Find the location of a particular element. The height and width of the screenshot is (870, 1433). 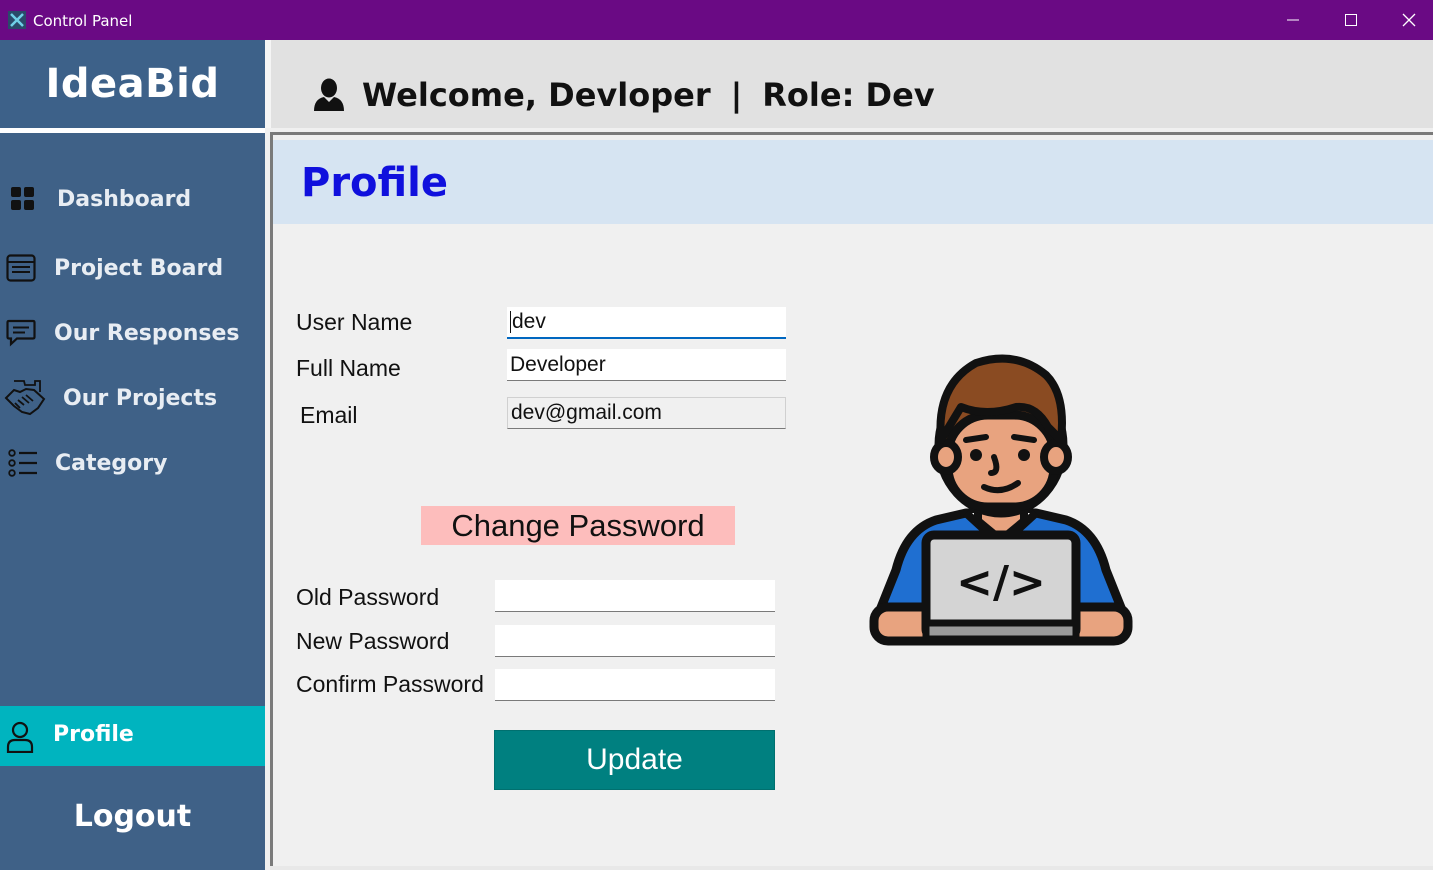

user-icon is located at coordinates (20, 737).